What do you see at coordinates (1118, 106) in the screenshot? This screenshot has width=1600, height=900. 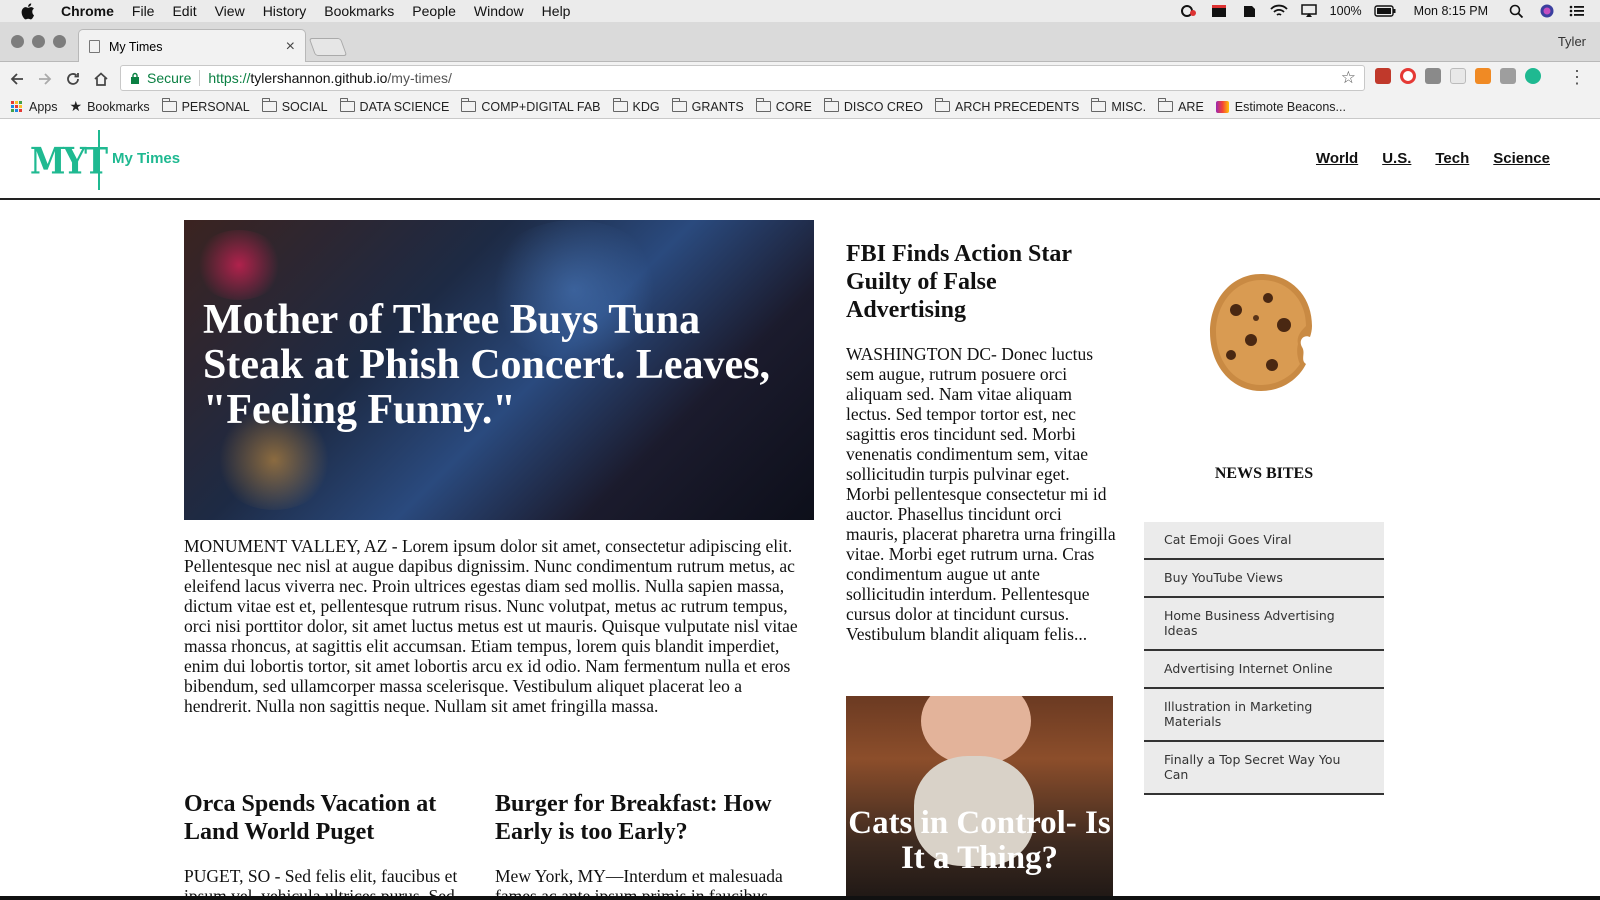 I see `bookmark-folder: MISC.` at bounding box center [1118, 106].